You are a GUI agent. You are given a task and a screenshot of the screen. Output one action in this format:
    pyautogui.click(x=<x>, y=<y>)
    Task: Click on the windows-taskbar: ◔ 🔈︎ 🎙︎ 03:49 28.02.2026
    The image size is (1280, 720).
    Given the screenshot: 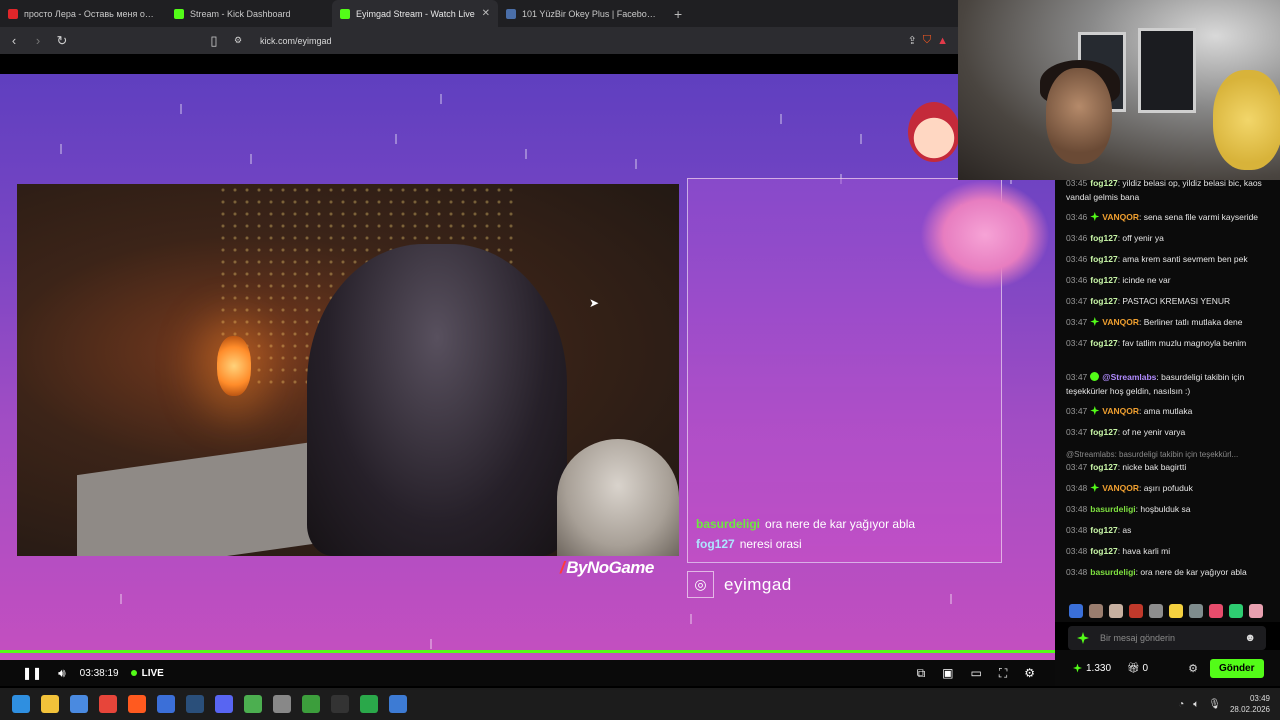 What is the action you would take?
    pyautogui.click(x=640, y=704)
    